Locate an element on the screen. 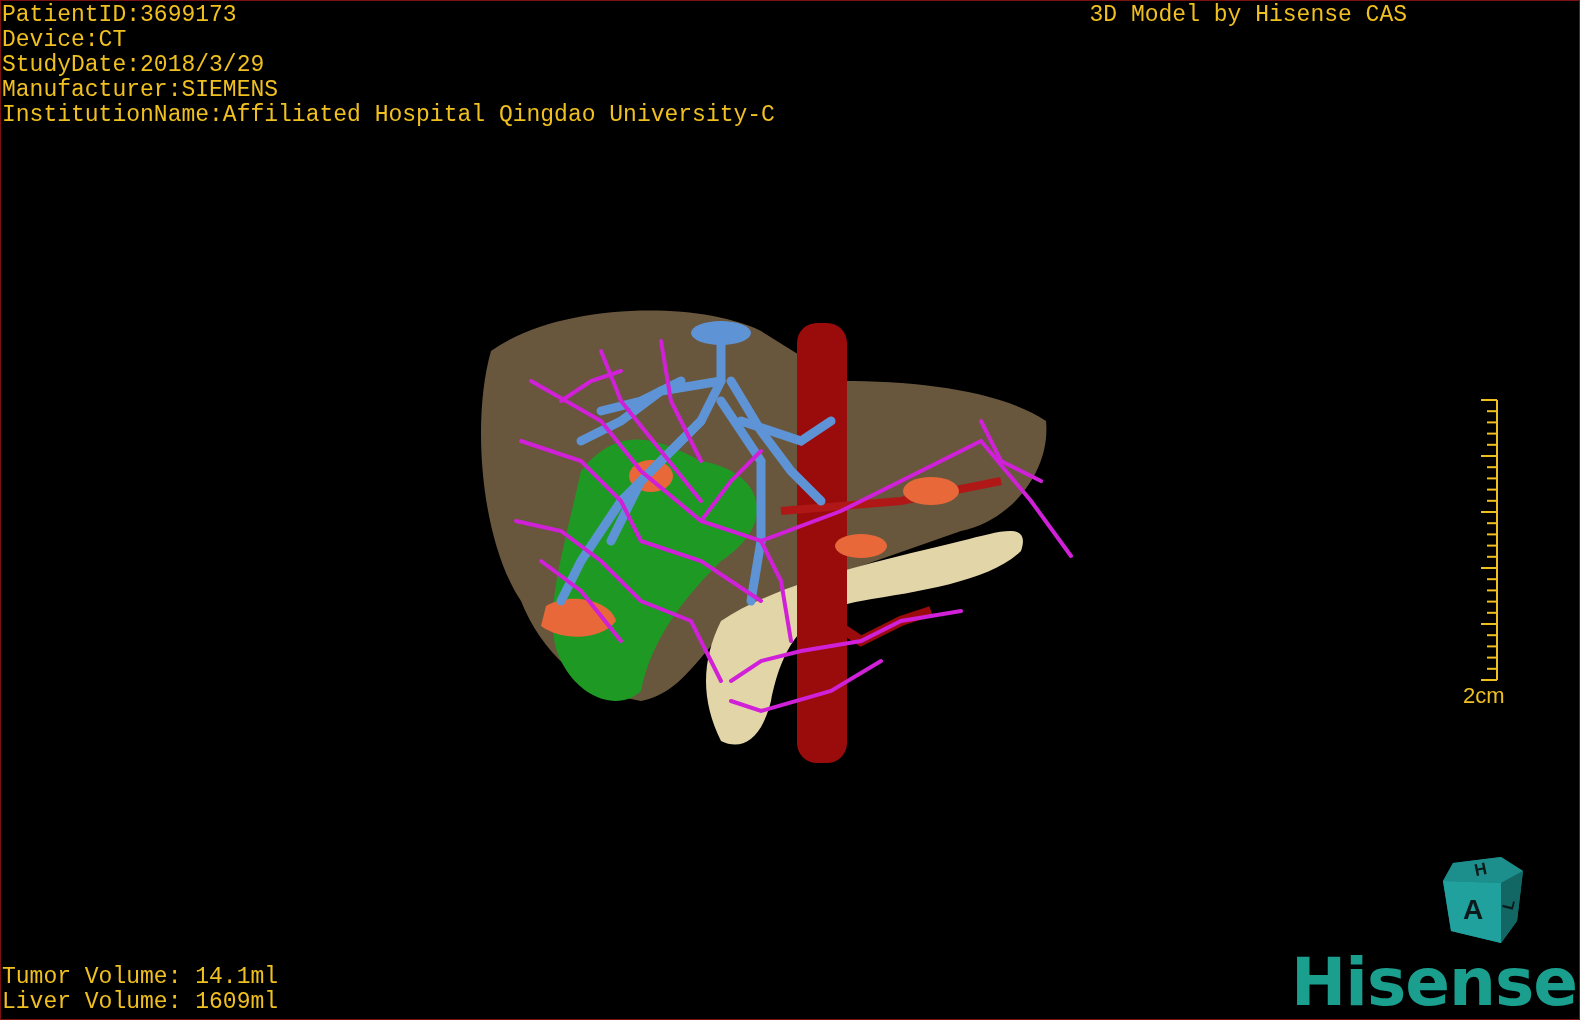  volume-text: Tumor Volume: 14.1ml is located at coordinates (140, 977).